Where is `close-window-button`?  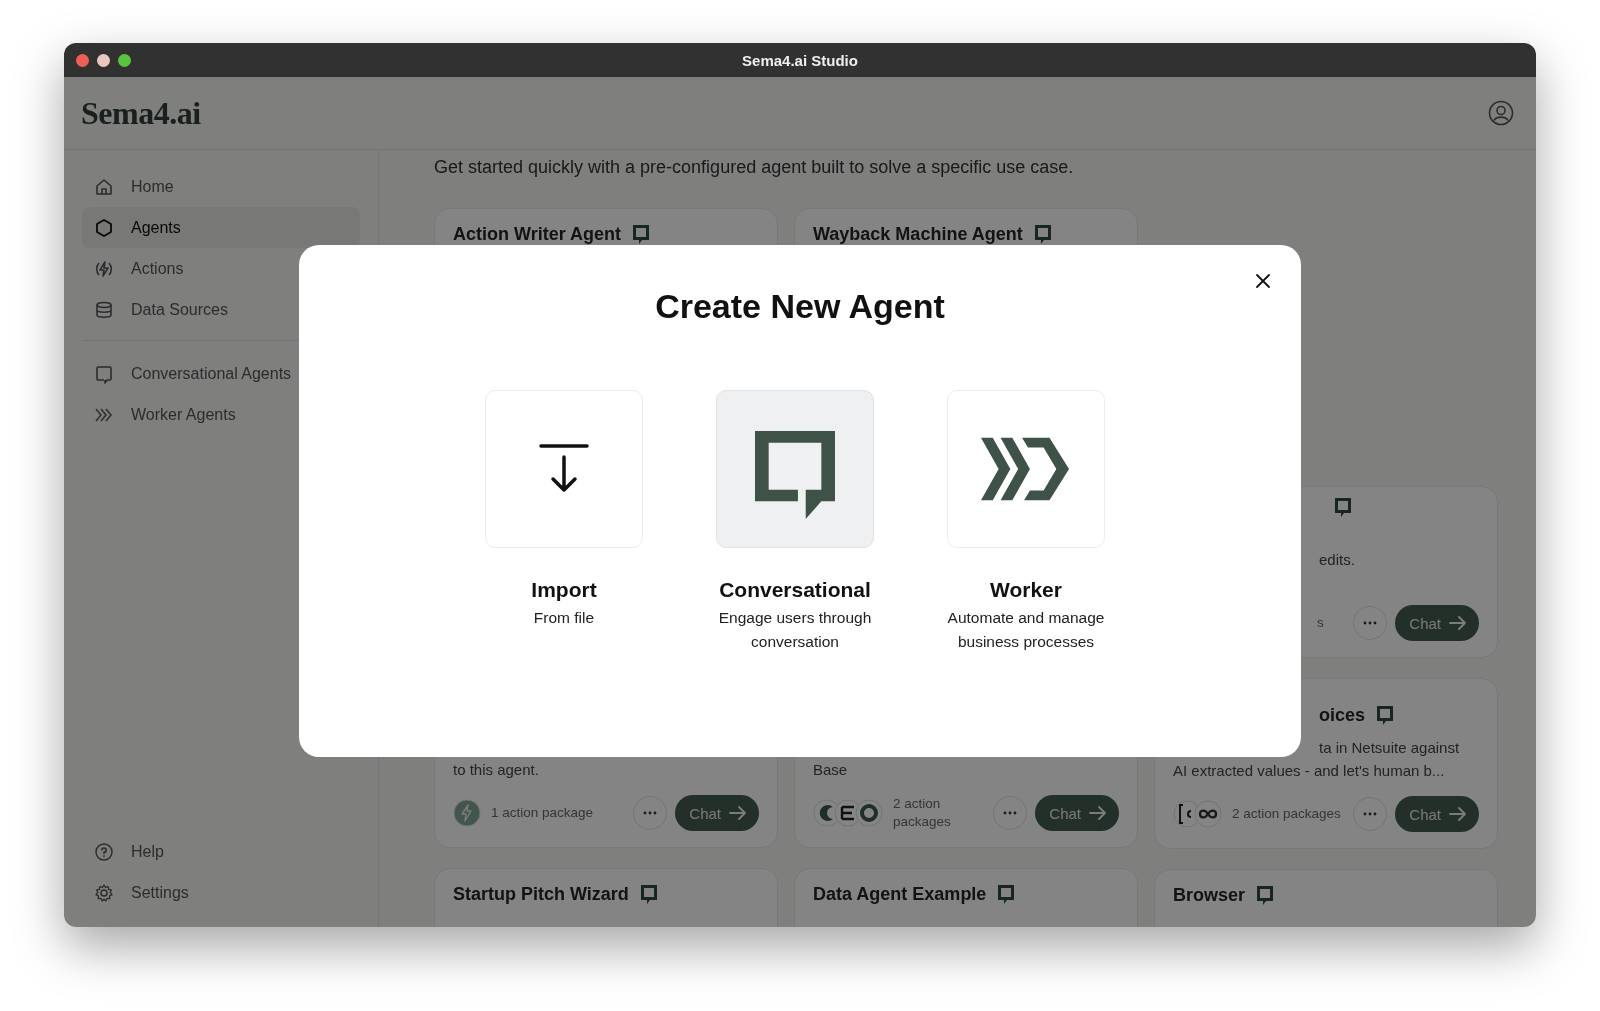 close-window-button is located at coordinates (82, 60).